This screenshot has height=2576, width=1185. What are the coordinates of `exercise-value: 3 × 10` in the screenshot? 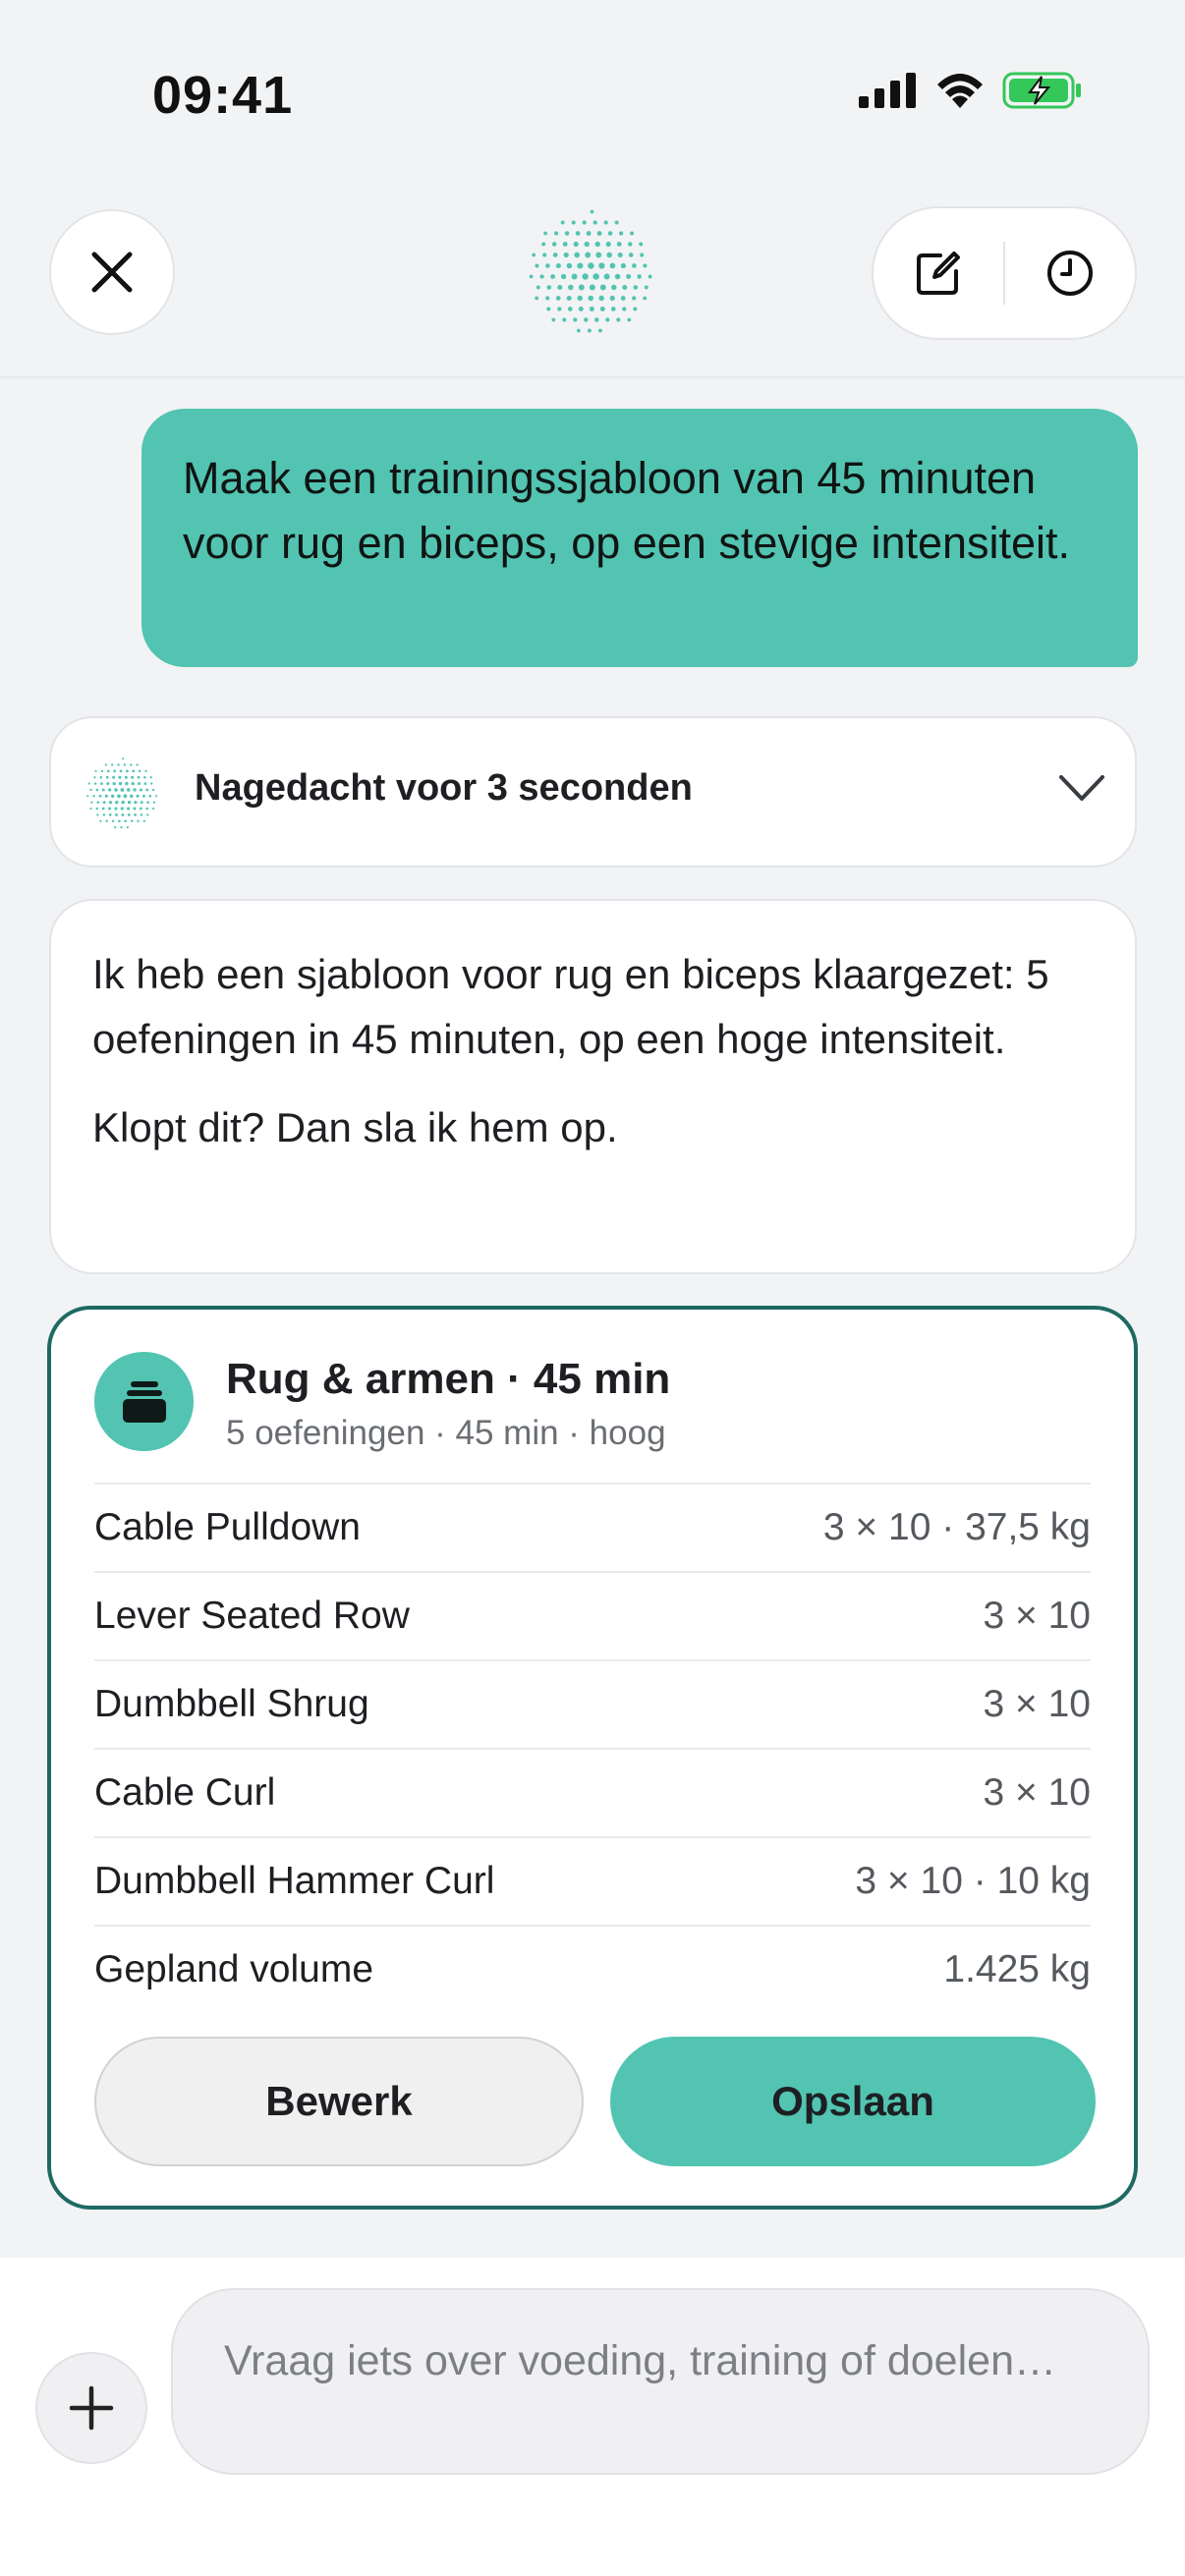 It's located at (1037, 1792).